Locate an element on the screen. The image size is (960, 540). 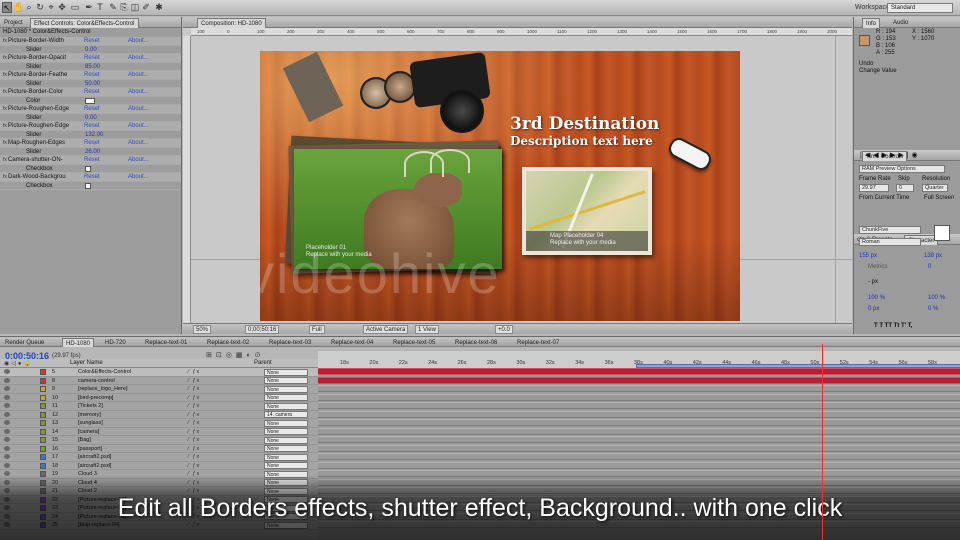
layer-row: 5 Color&Effects-Control ⁄ ƒx None is located at coordinates (159, 372).